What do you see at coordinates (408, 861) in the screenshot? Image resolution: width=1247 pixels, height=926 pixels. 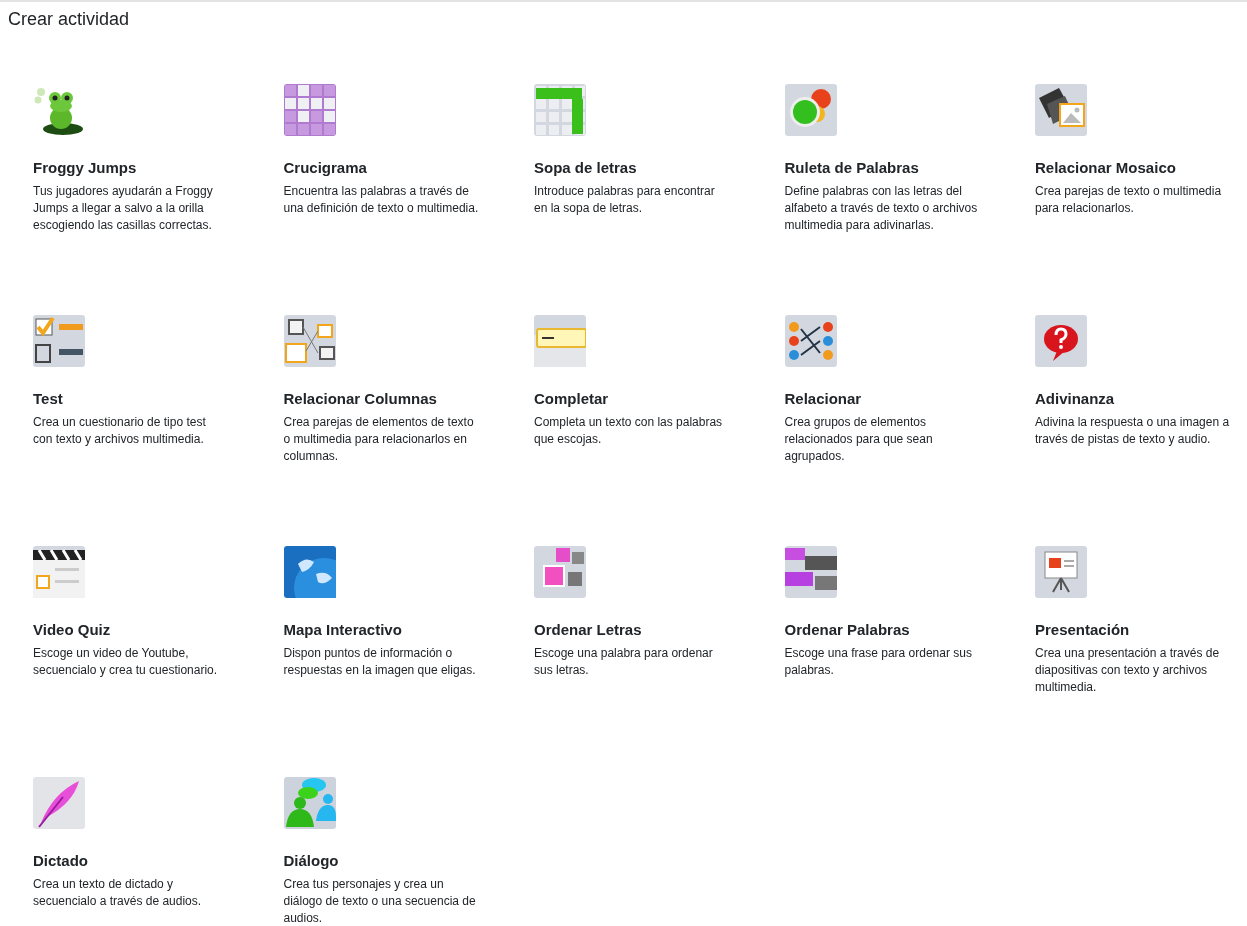 I see `activity-title: Diálogo` at bounding box center [408, 861].